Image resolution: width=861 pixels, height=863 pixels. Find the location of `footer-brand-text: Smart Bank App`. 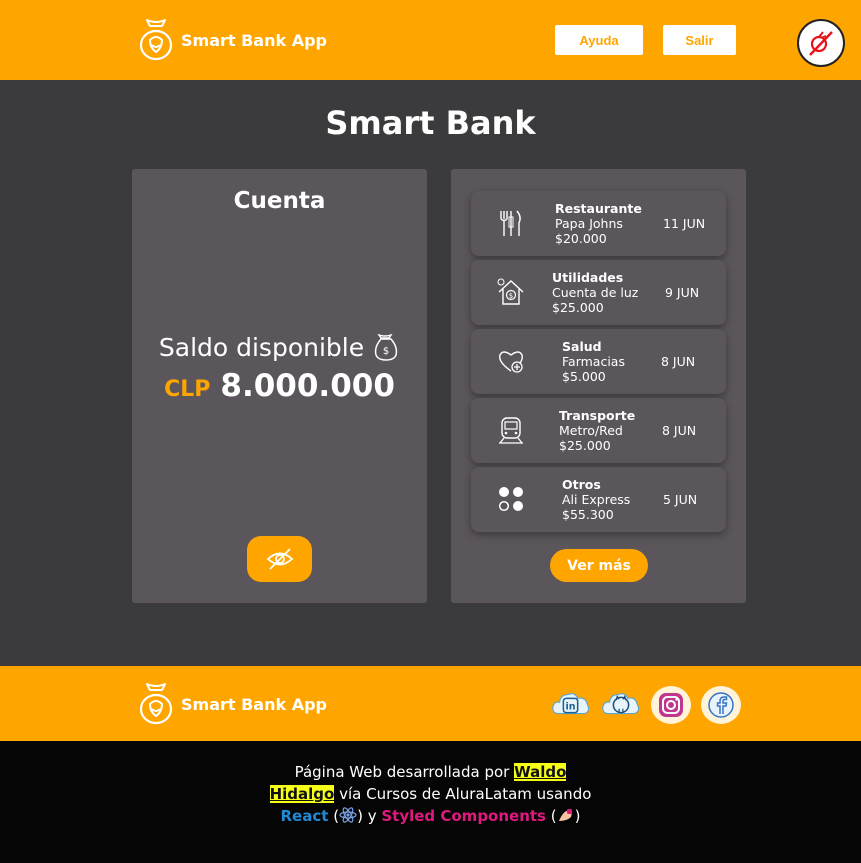

footer-brand-text: Smart Bank App is located at coordinates (254, 704).